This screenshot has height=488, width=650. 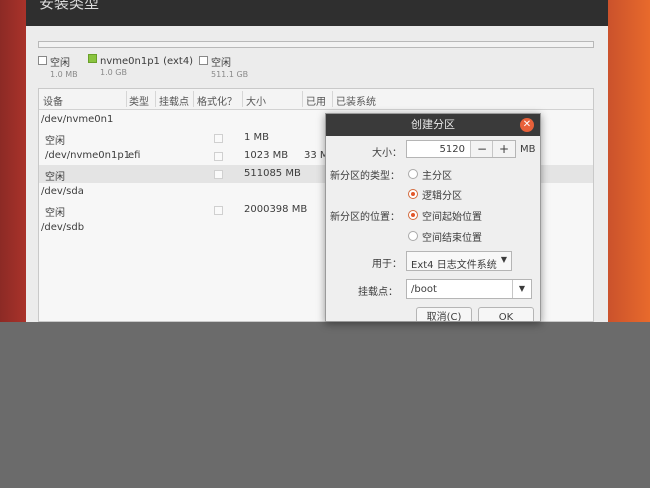 What do you see at coordinates (452, 215) in the screenshot?
I see `option-begin: 空间起始位置` at bounding box center [452, 215].